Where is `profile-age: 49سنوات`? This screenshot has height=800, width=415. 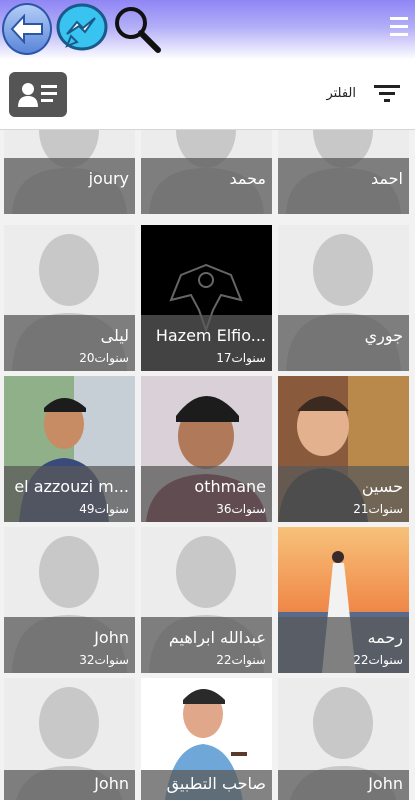
profile-age: 49سنوات is located at coordinates (104, 509).